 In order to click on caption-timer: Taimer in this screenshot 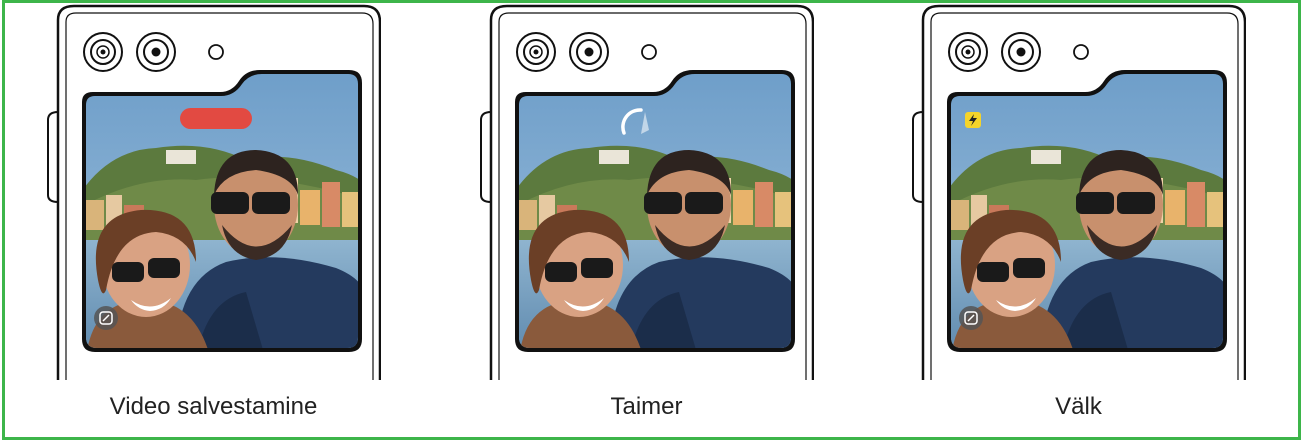, I will do `click(646, 406)`.